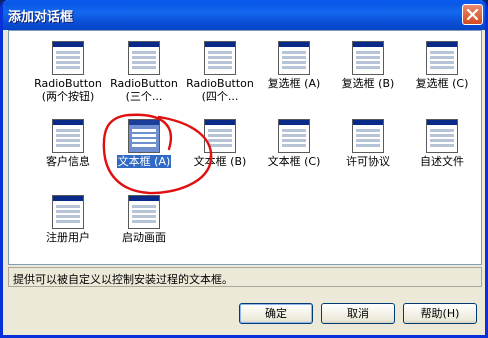 Image resolution: width=488 pixels, height=338 pixels. Describe the element at coordinates (368, 83) in the screenshot. I see `item-label: 复选框 (B)` at that location.